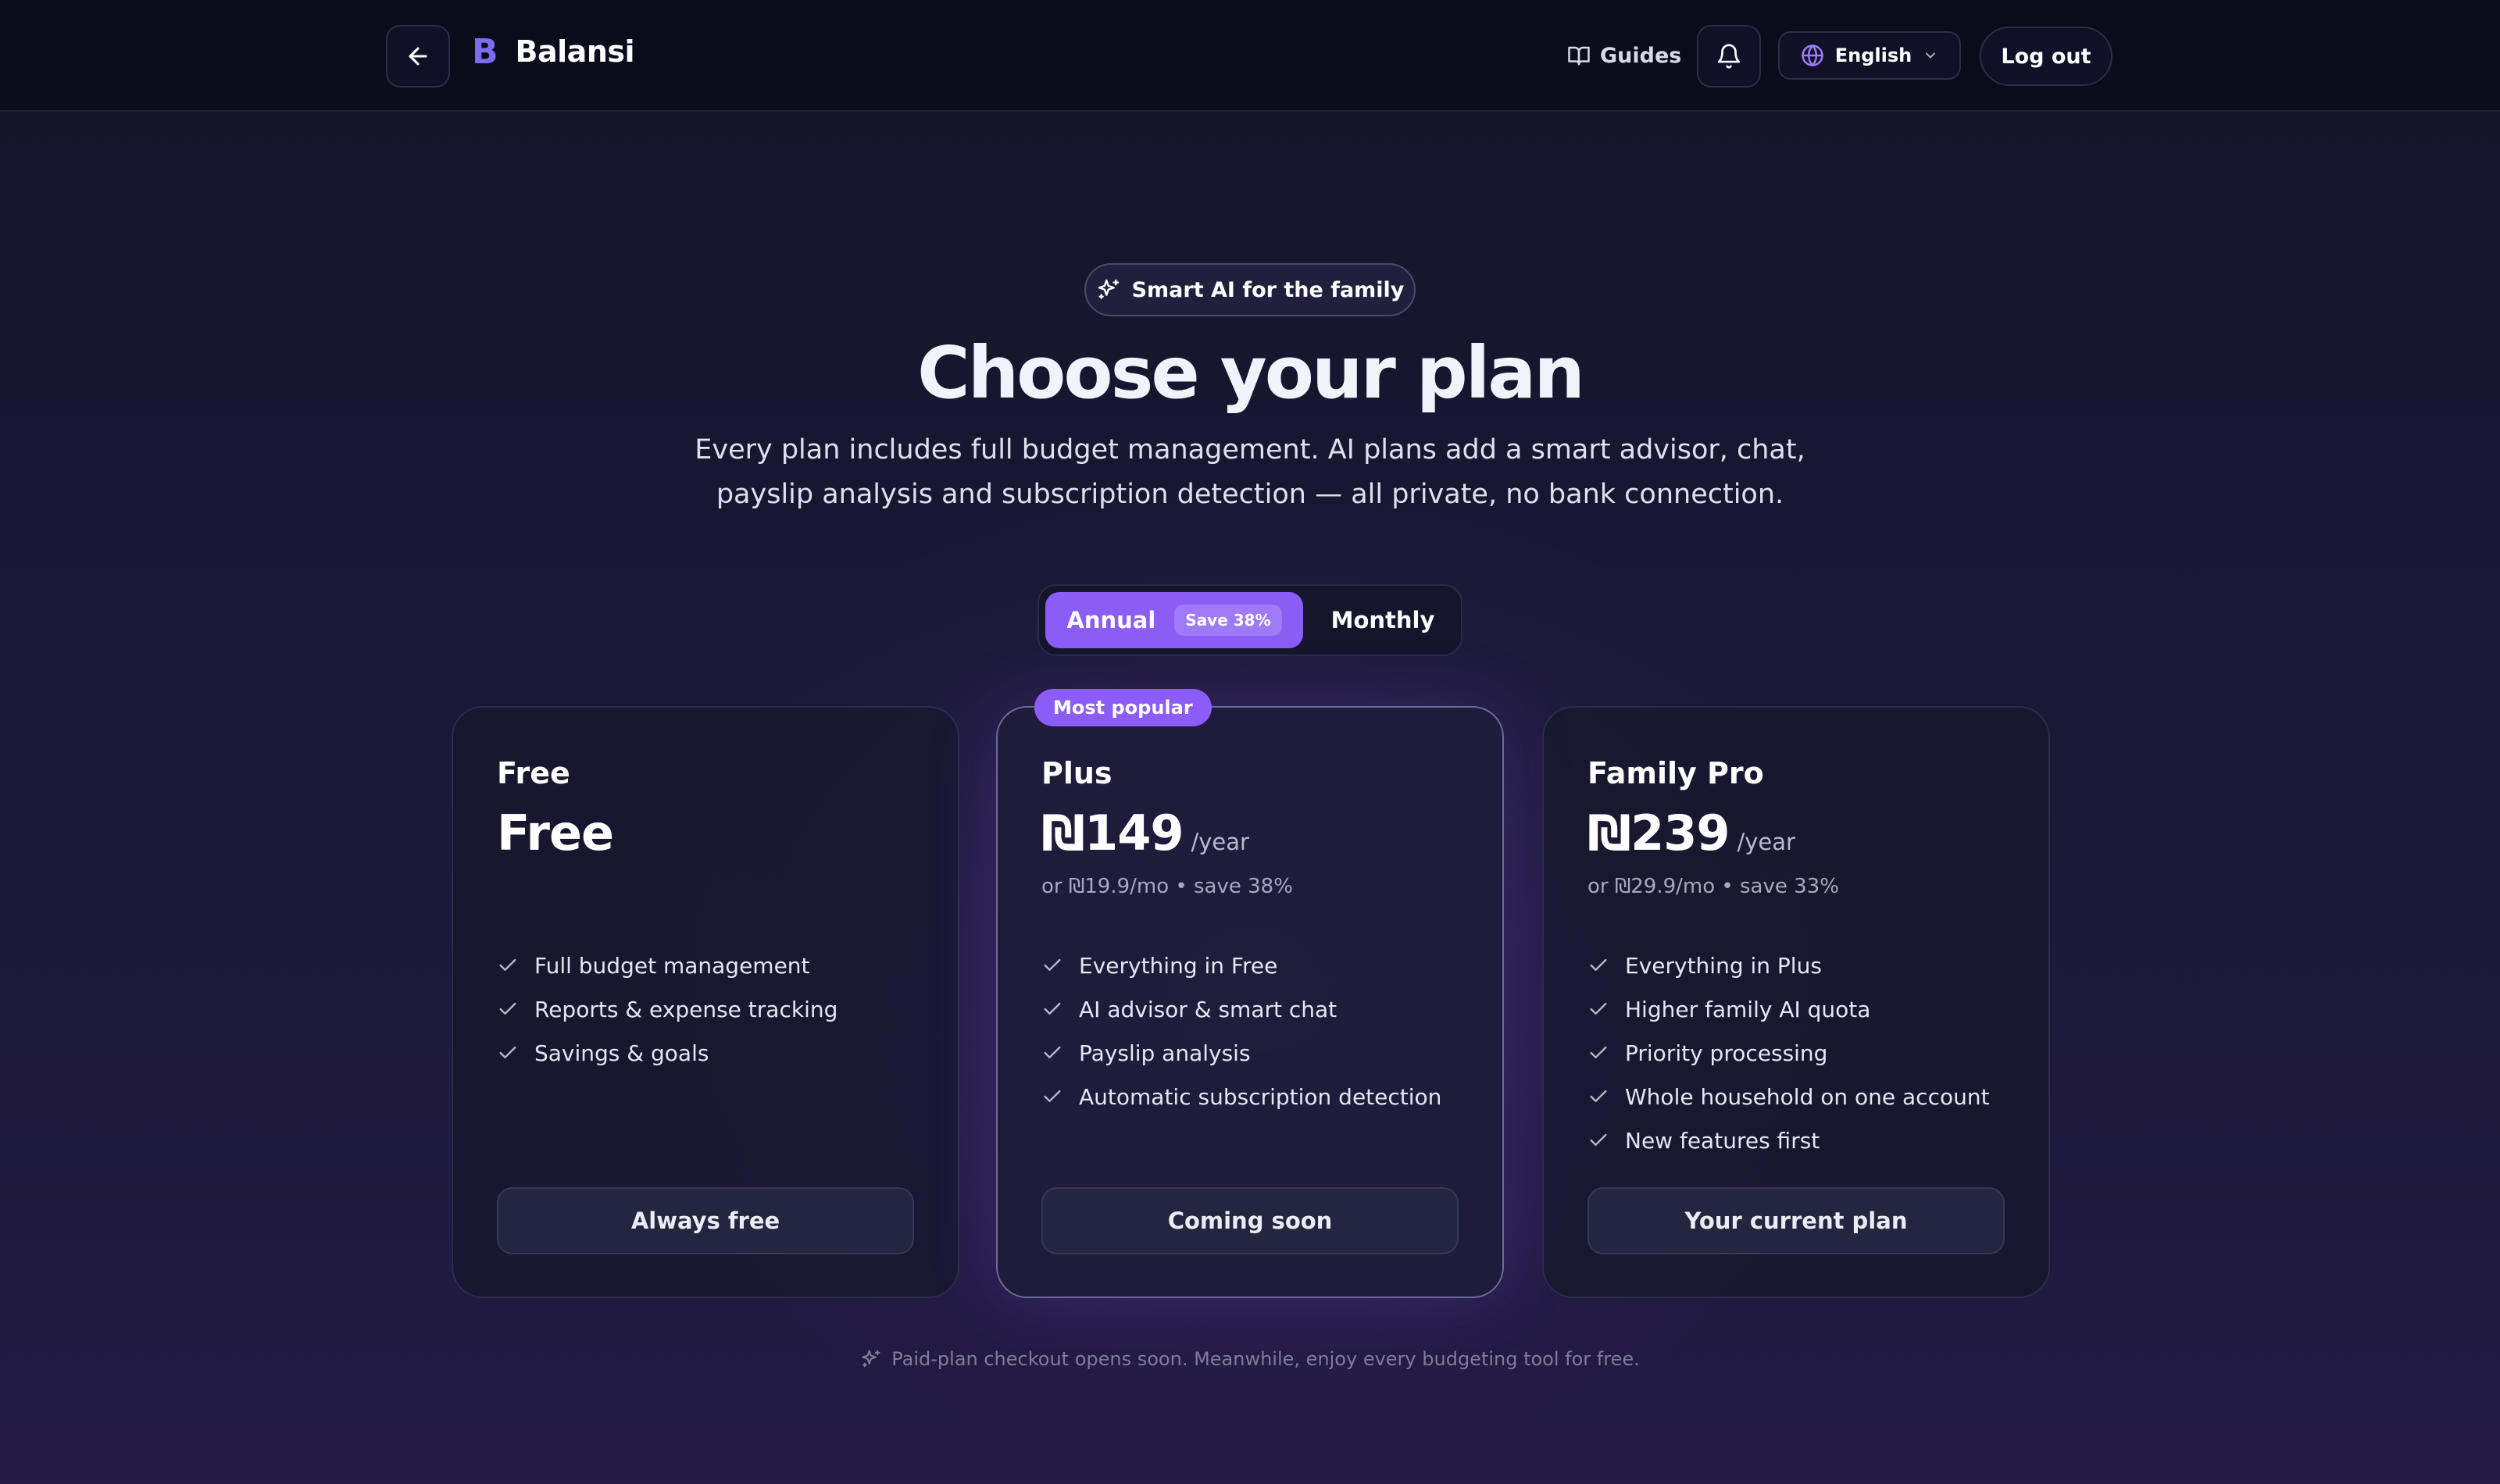  Describe the element at coordinates (1178, 965) in the screenshot. I see `plan-feature-label: Everything in Free` at that location.